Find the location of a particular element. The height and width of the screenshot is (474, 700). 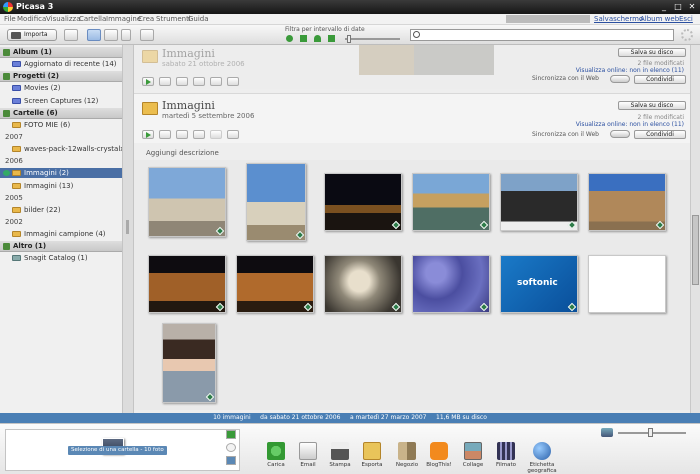

people-filter-icon is located at coordinates (317, 38).